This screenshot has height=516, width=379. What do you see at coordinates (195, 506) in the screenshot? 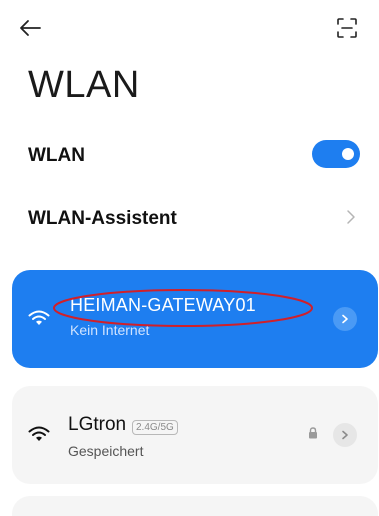
I see `network-card-partial` at bounding box center [195, 506].